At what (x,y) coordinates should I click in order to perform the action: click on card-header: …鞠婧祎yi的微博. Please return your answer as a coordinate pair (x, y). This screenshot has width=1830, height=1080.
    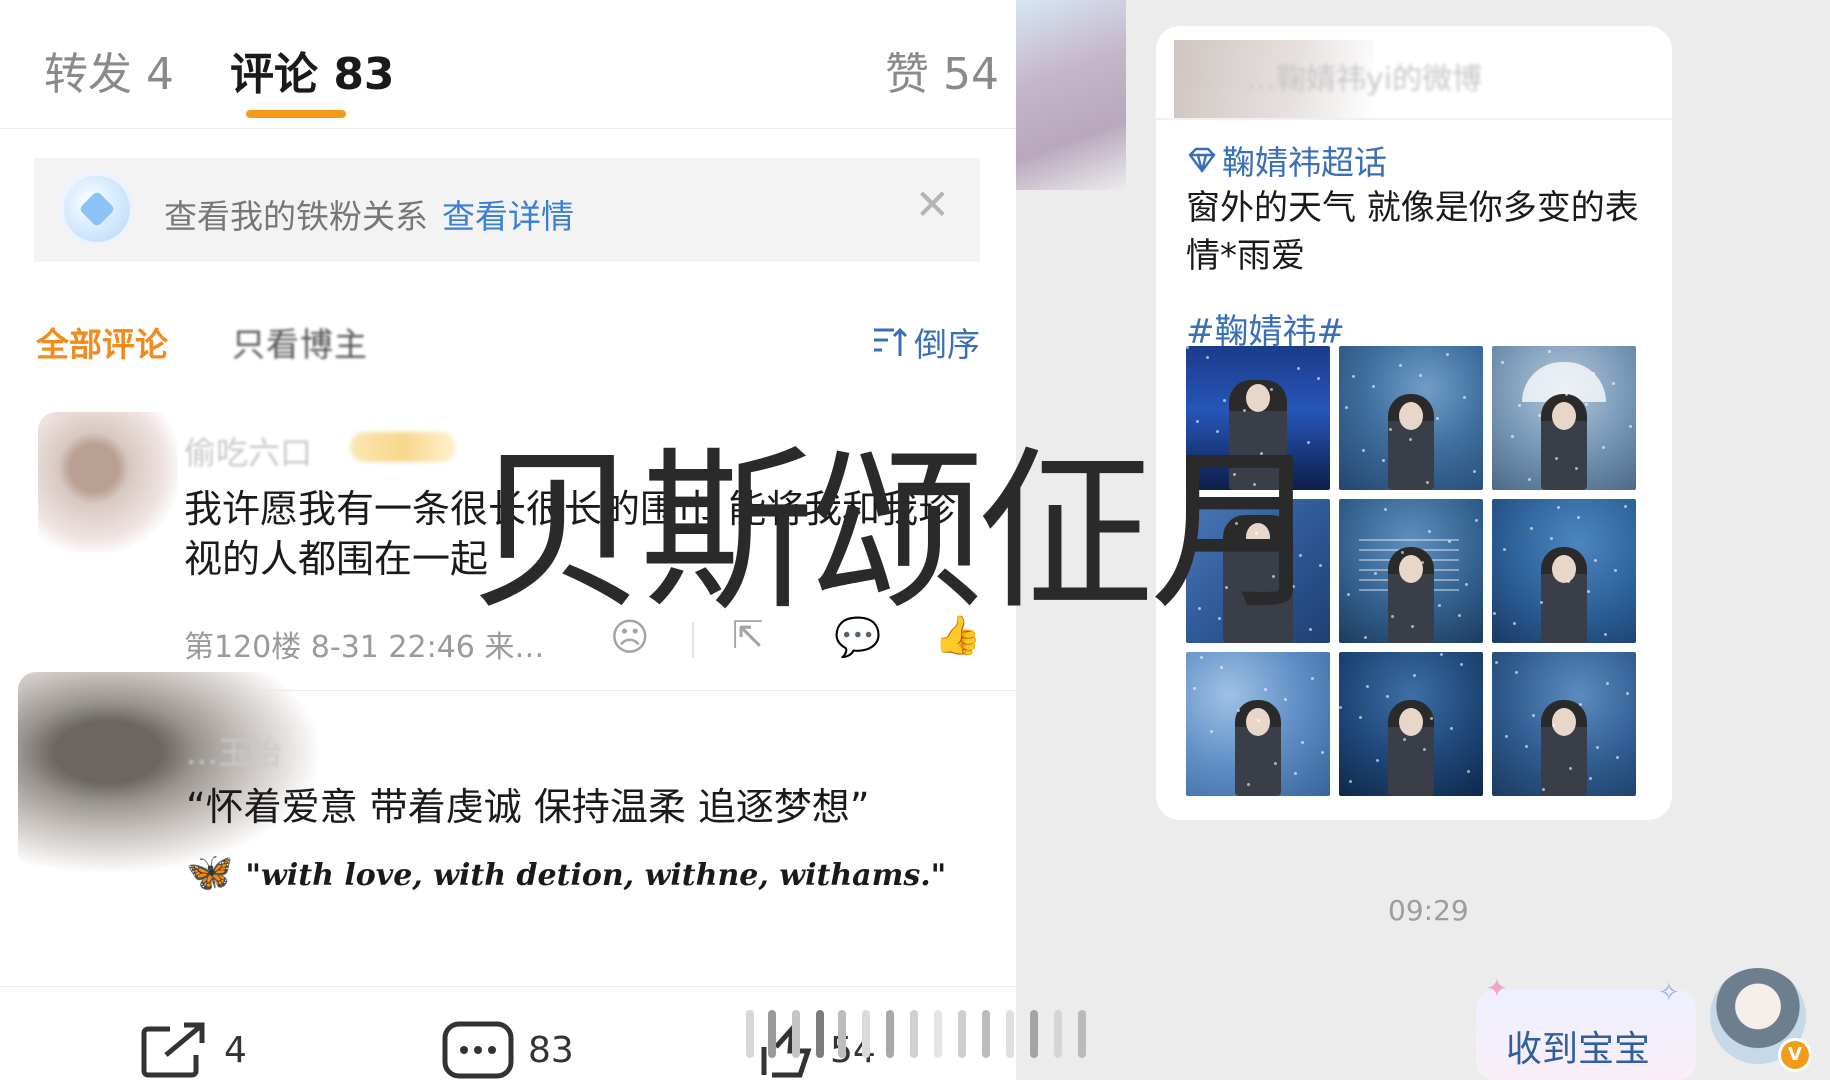
    Looking at the image, I should click on (1414, 73).